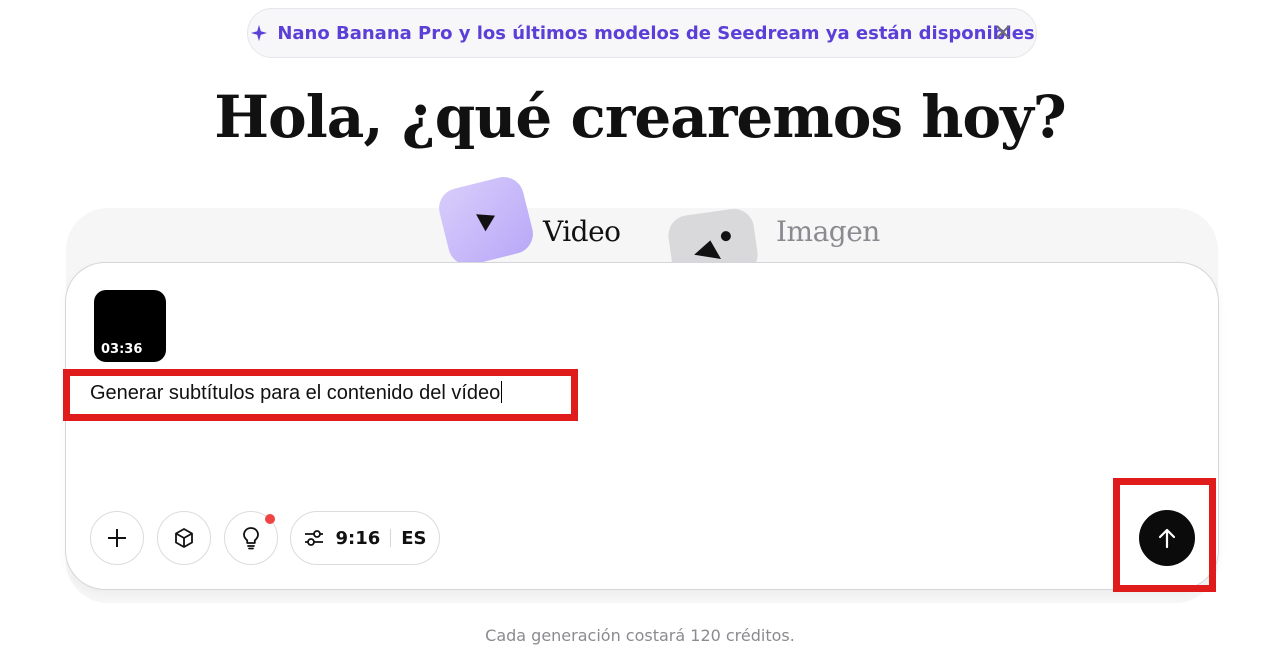 This screenshot has width=1280, height=666. I want to click on credit-note: Cada generación costará 120 créditos., so click(640, 635).